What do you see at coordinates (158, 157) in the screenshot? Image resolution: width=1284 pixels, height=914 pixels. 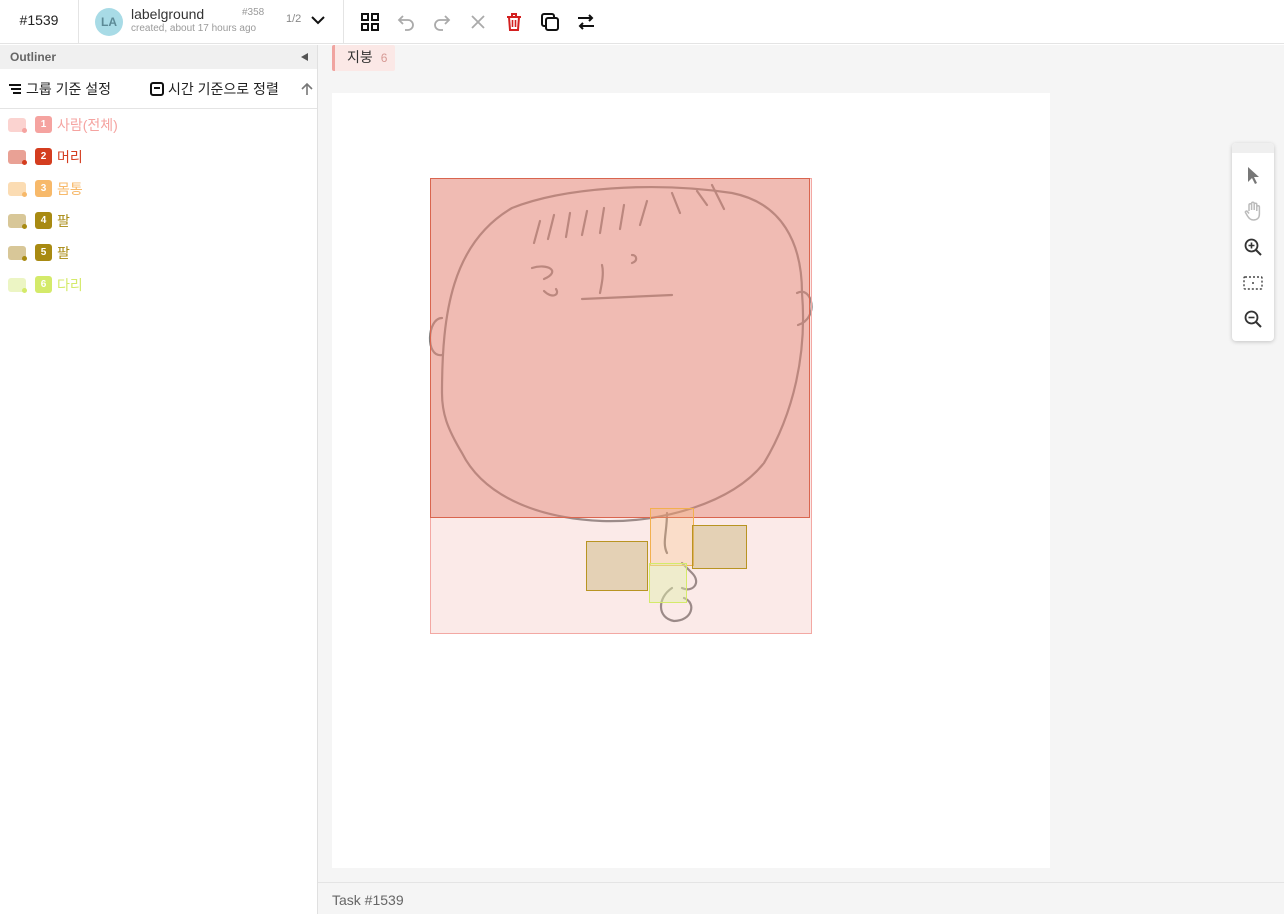 I see `object-row: 2 머리` at bounding box center [158, 157].